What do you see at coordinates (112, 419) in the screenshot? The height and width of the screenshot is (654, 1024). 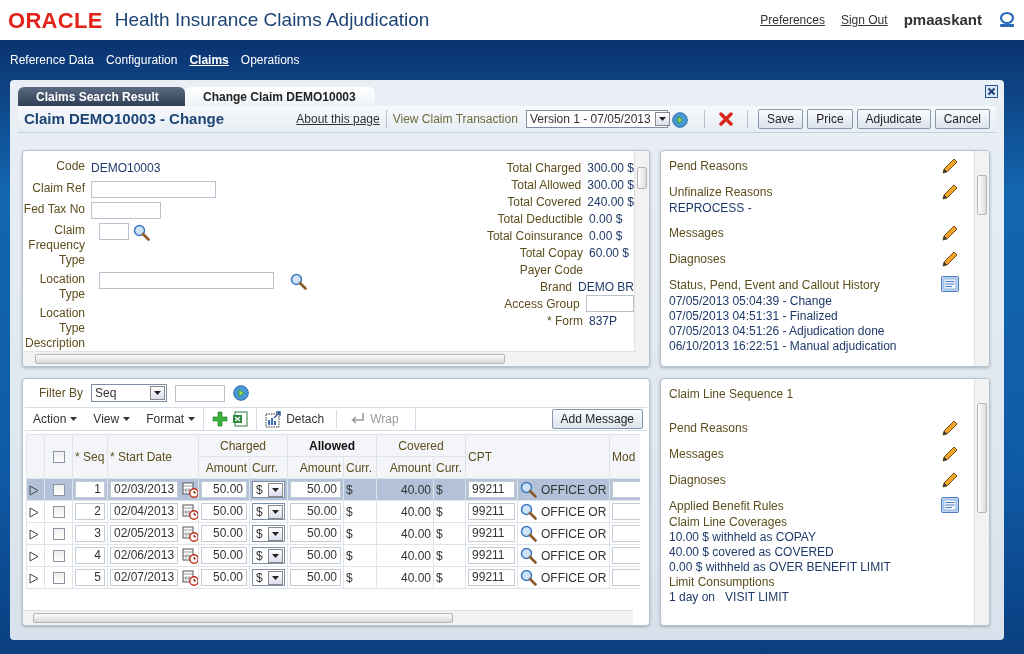 I see `toolbar-menu: View` at bounding box center [112, 419].